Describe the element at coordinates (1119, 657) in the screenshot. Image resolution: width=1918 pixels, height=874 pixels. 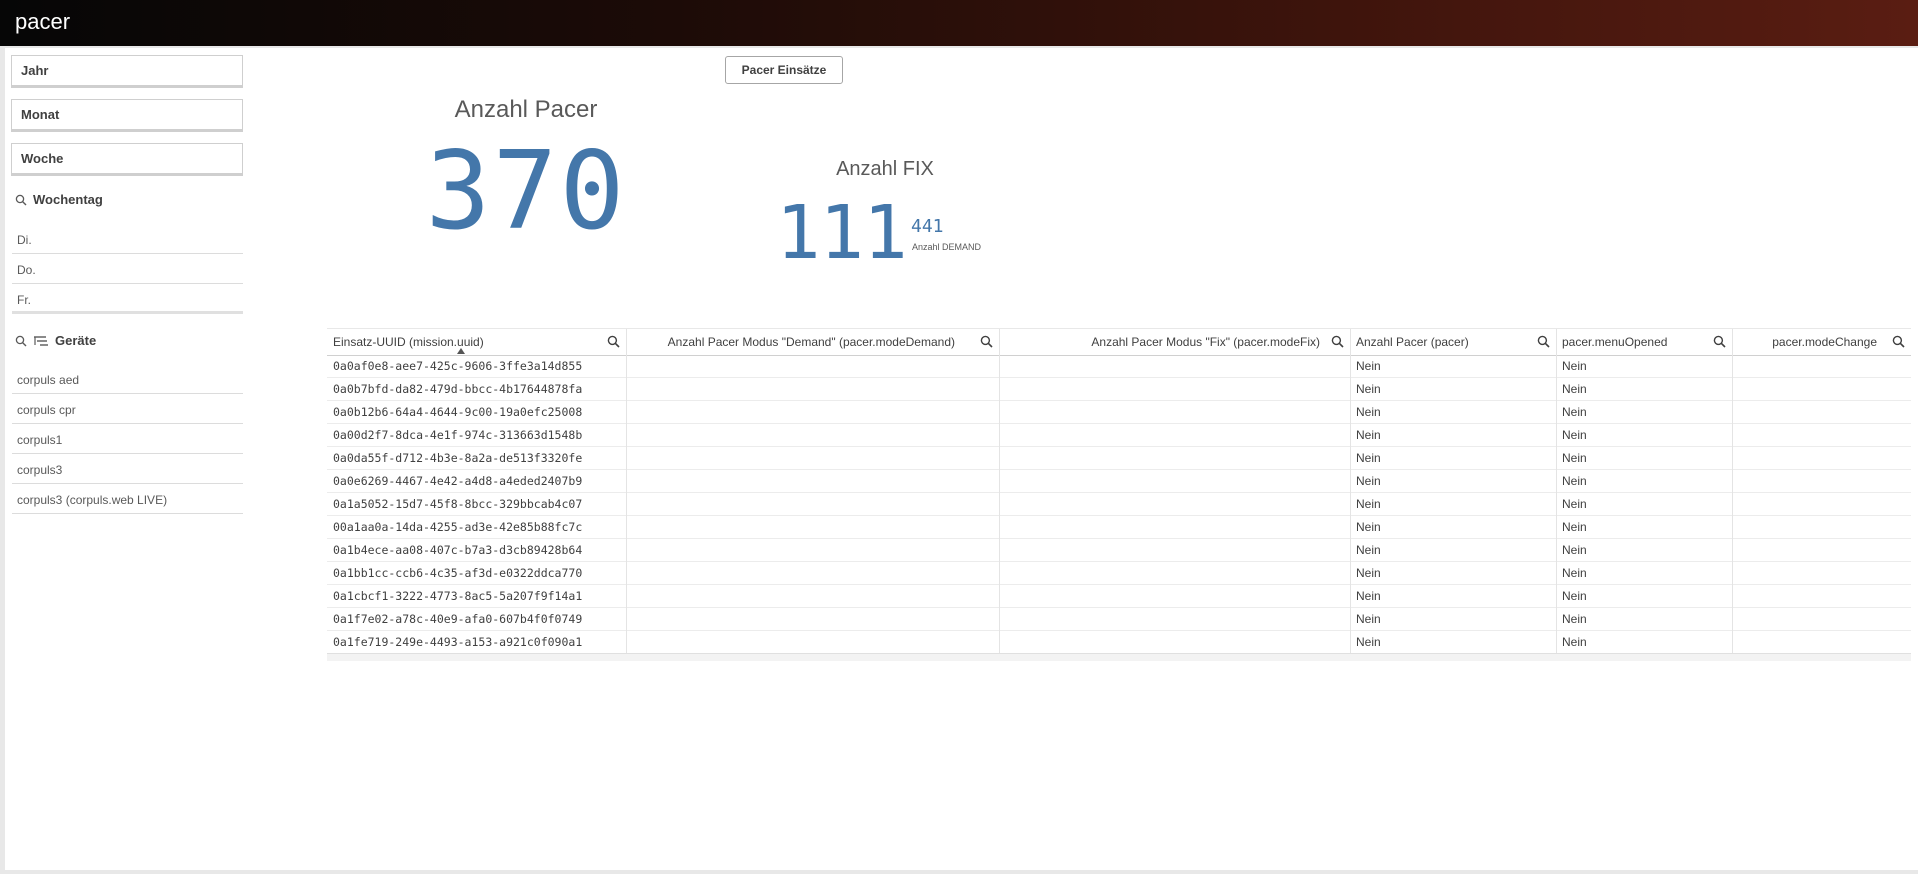
I see `table-scroll-area` at that location.